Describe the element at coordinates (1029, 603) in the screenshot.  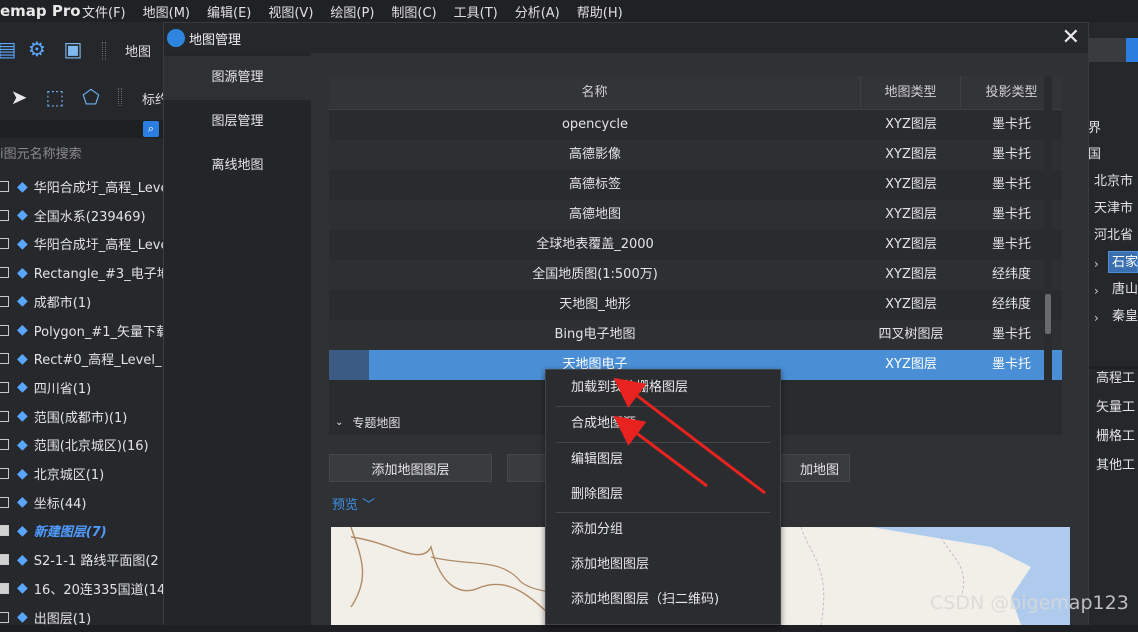
I see `watermark: CSDN @bigemap123` at that location.